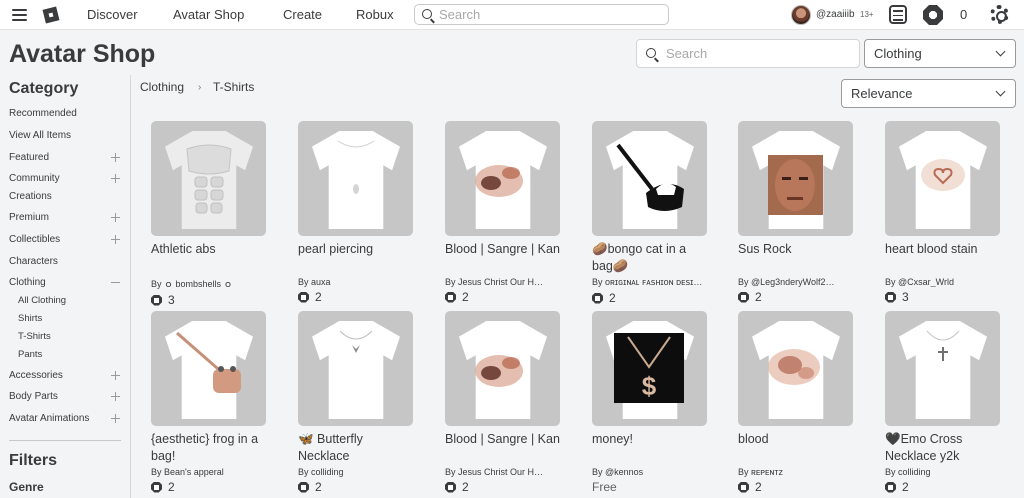  What do you see at coordinates (355, 282) in the screenshot?
I see `item-creator: By auxa` at bounding box center [355, 282].